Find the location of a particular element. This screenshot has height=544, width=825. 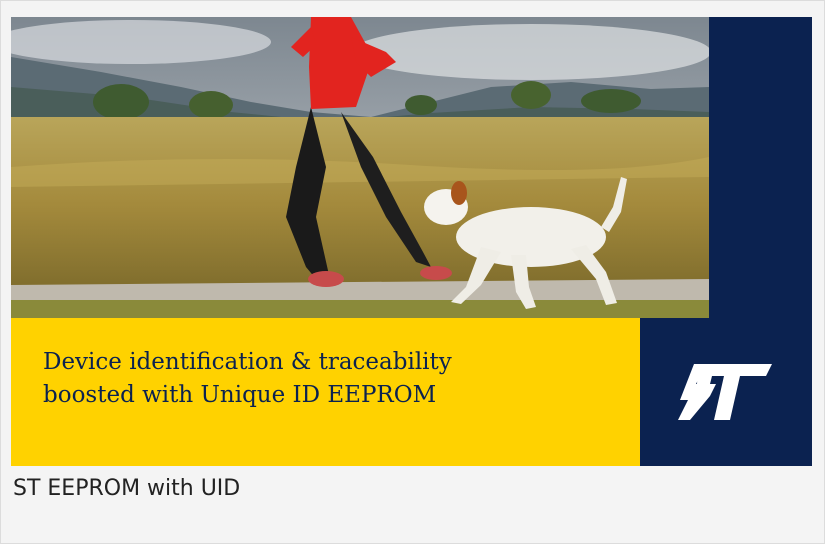

st-logo-icon is located at coordinates (725, 392).